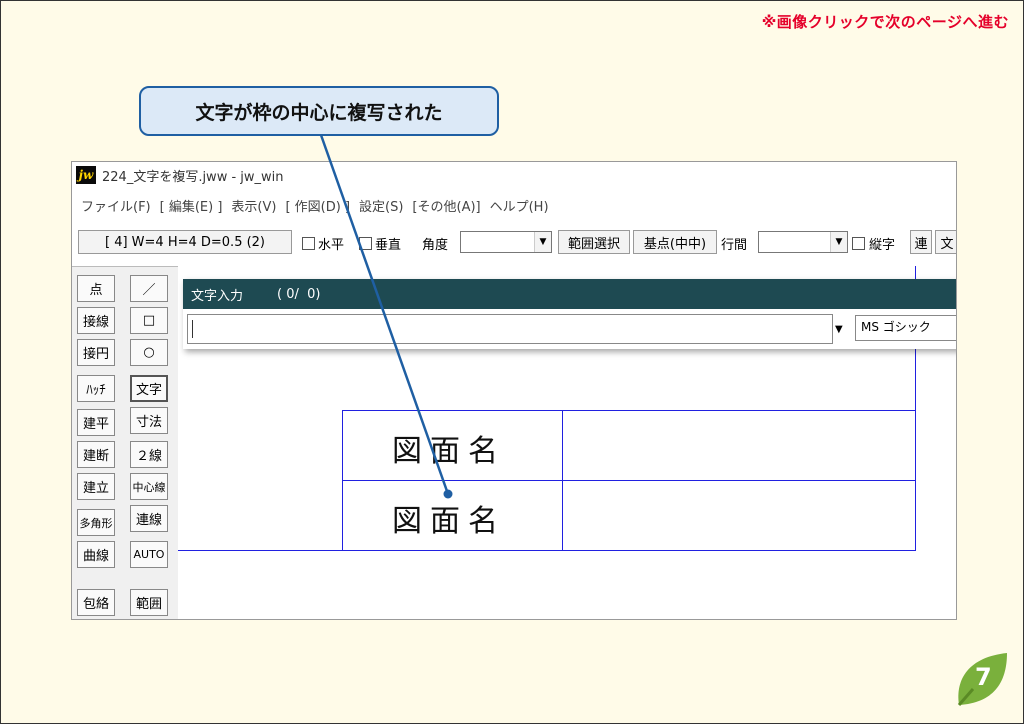  What do you see at coordinates (299, 294) in the screenshot?
I see `dialog-counter: ( 0/ 0)` at bounding box center [299, 294].